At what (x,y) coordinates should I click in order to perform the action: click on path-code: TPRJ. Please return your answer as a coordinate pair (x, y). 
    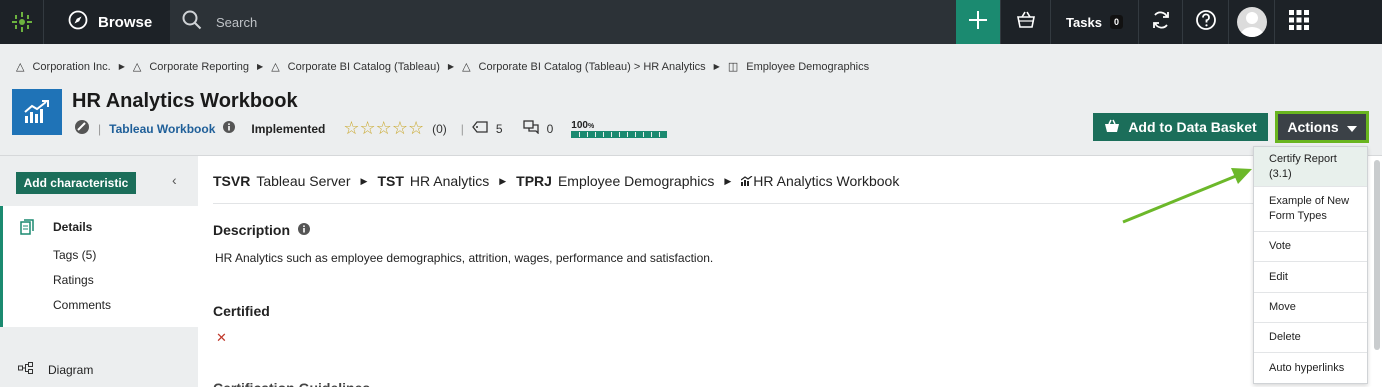
    Looking at the image, I should click on (534, 181).